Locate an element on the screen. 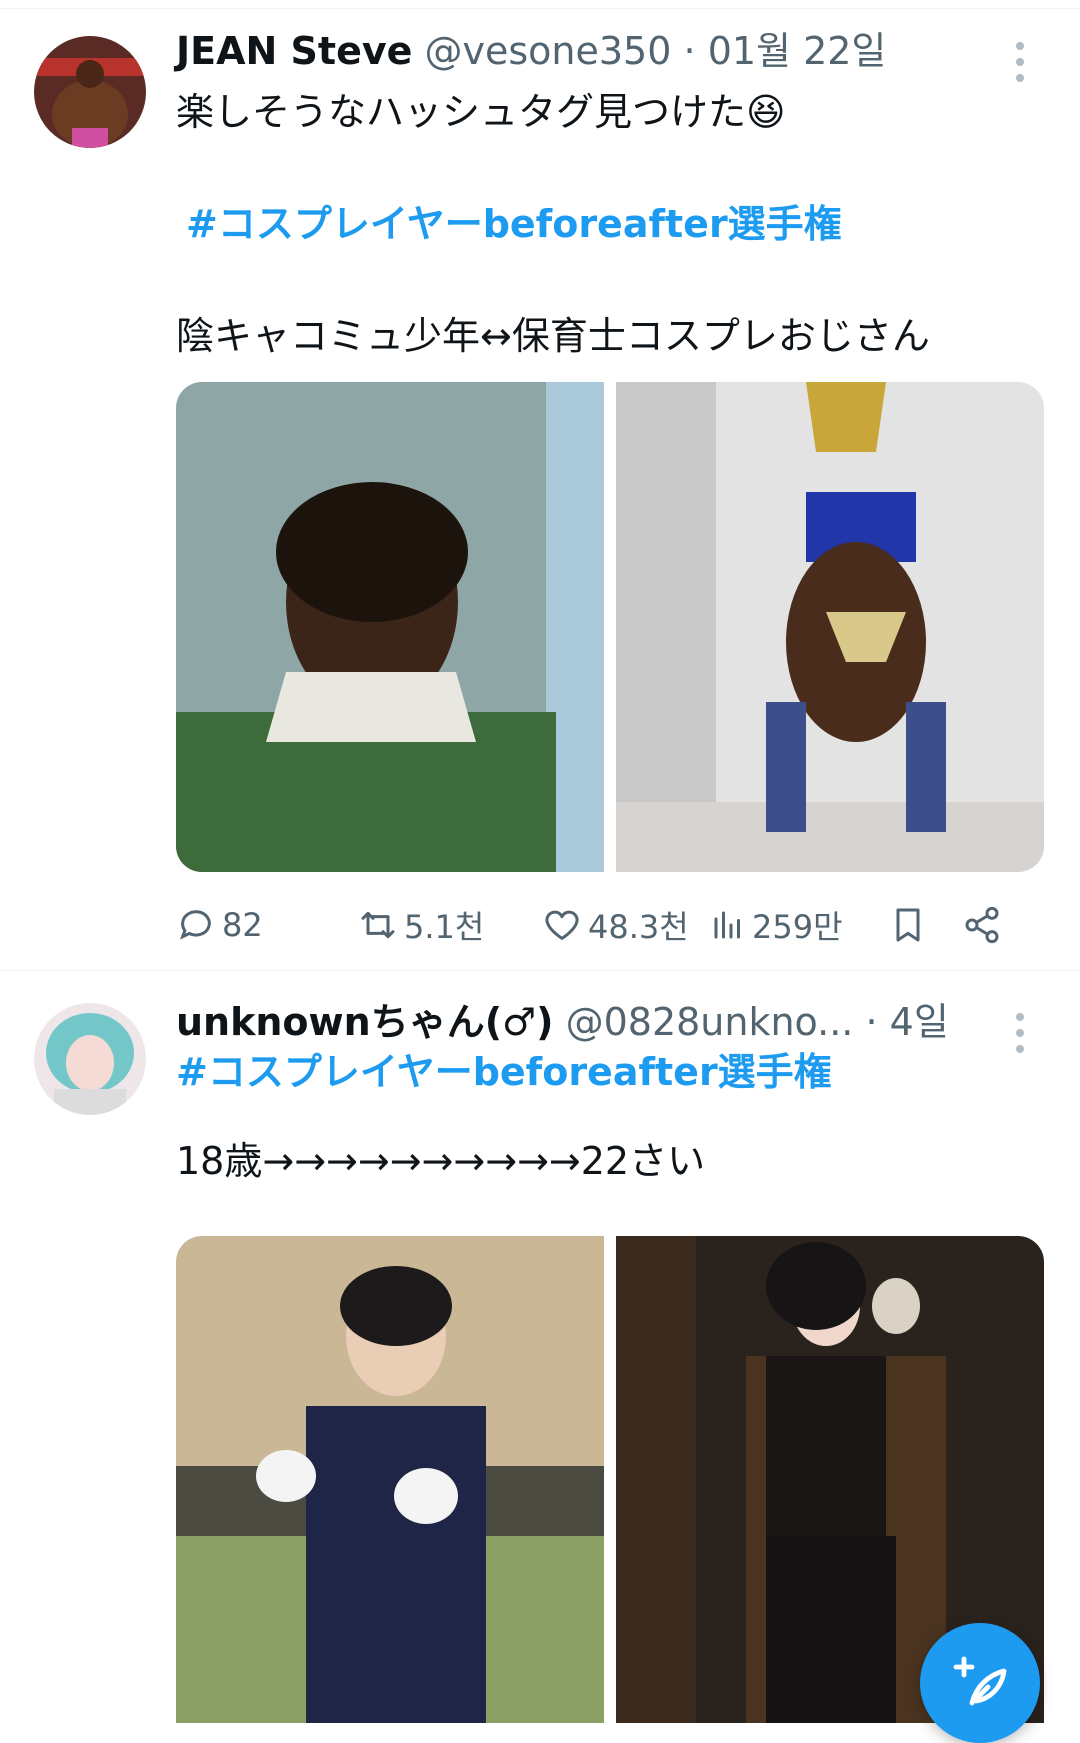 Image resolution: width=1080 pixels, height=1743 pixels. author-name: unknownちゃん(♂) is located at coordinates (365, 1022).